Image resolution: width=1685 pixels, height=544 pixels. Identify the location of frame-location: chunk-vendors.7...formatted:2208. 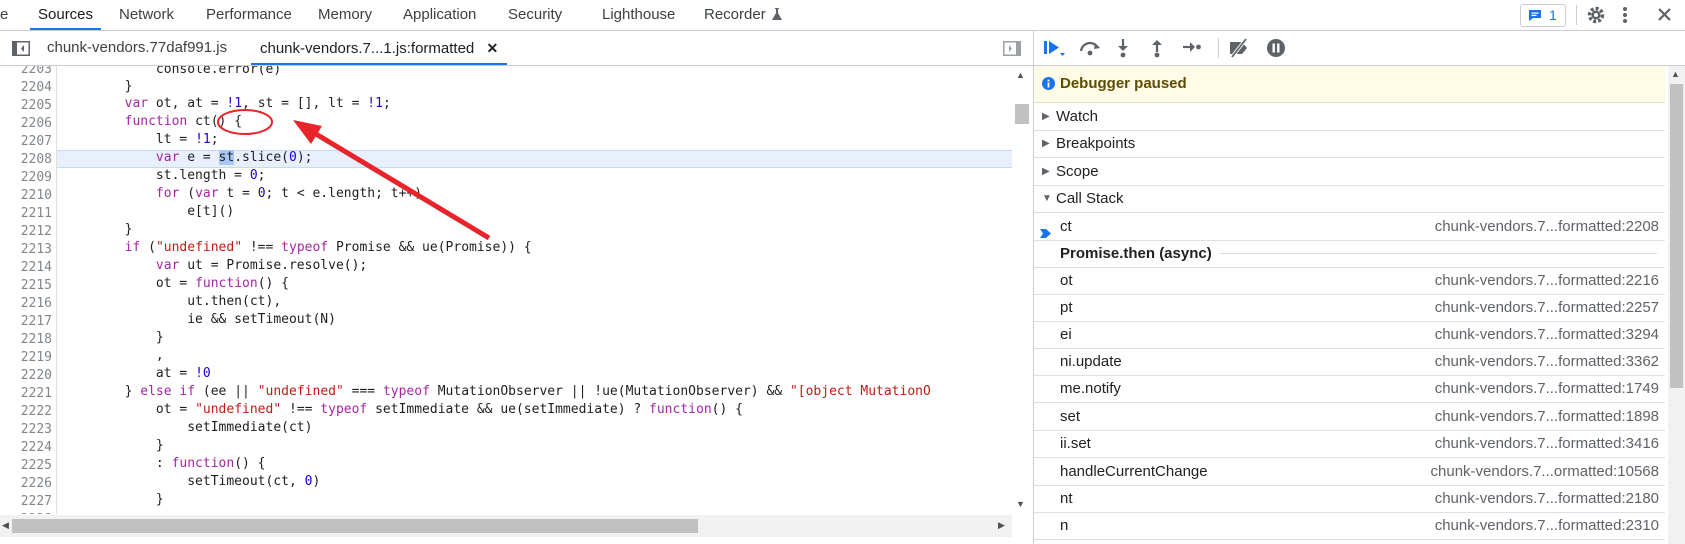
(1547, 226).